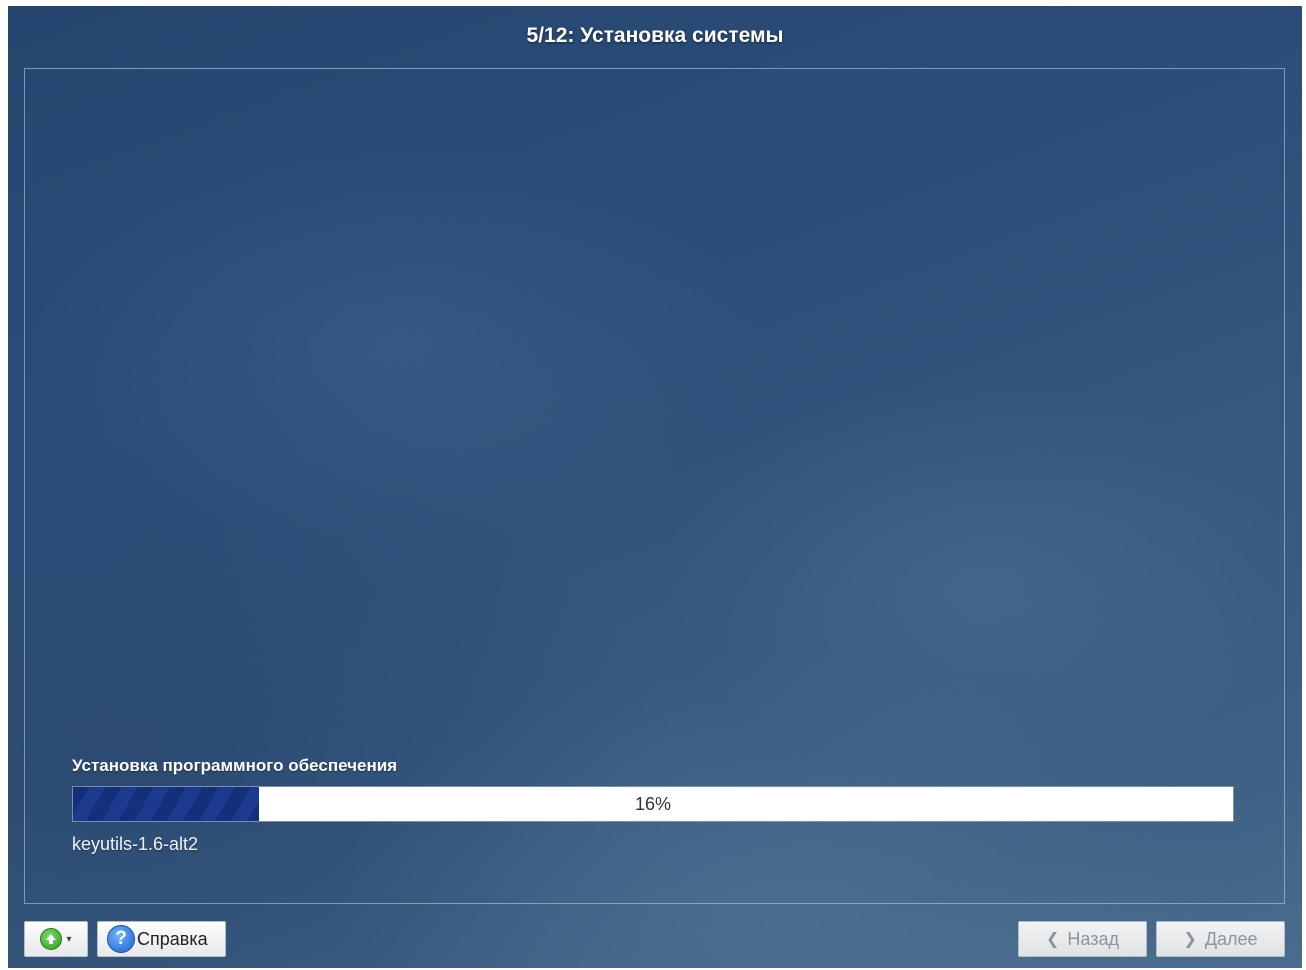  What do you see at coordinates (121, 939) in the screenshot?
I see `question-mark-icon: ?` at bounding box center [121, 939].